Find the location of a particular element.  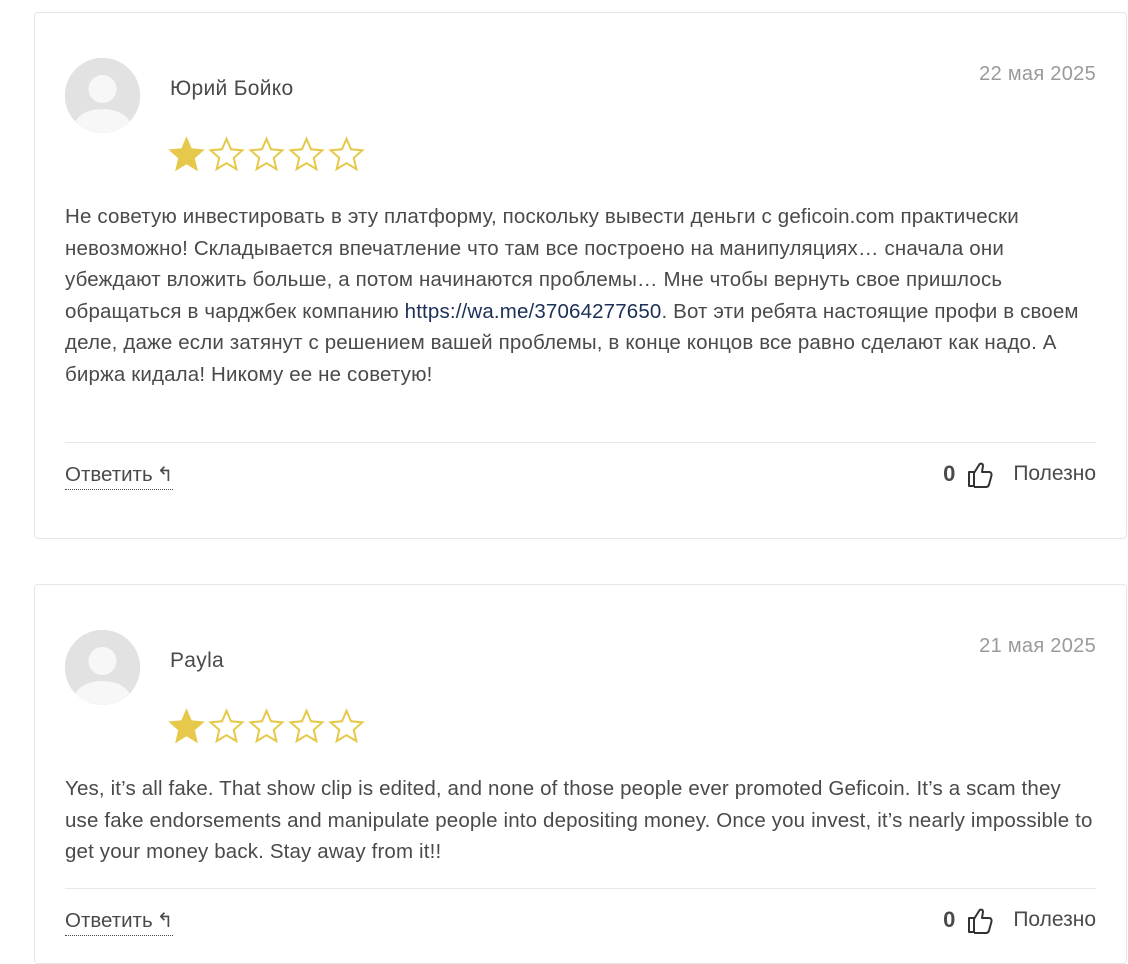

helpful-section: 0 Полезно is located at coordinates (1019, 474).